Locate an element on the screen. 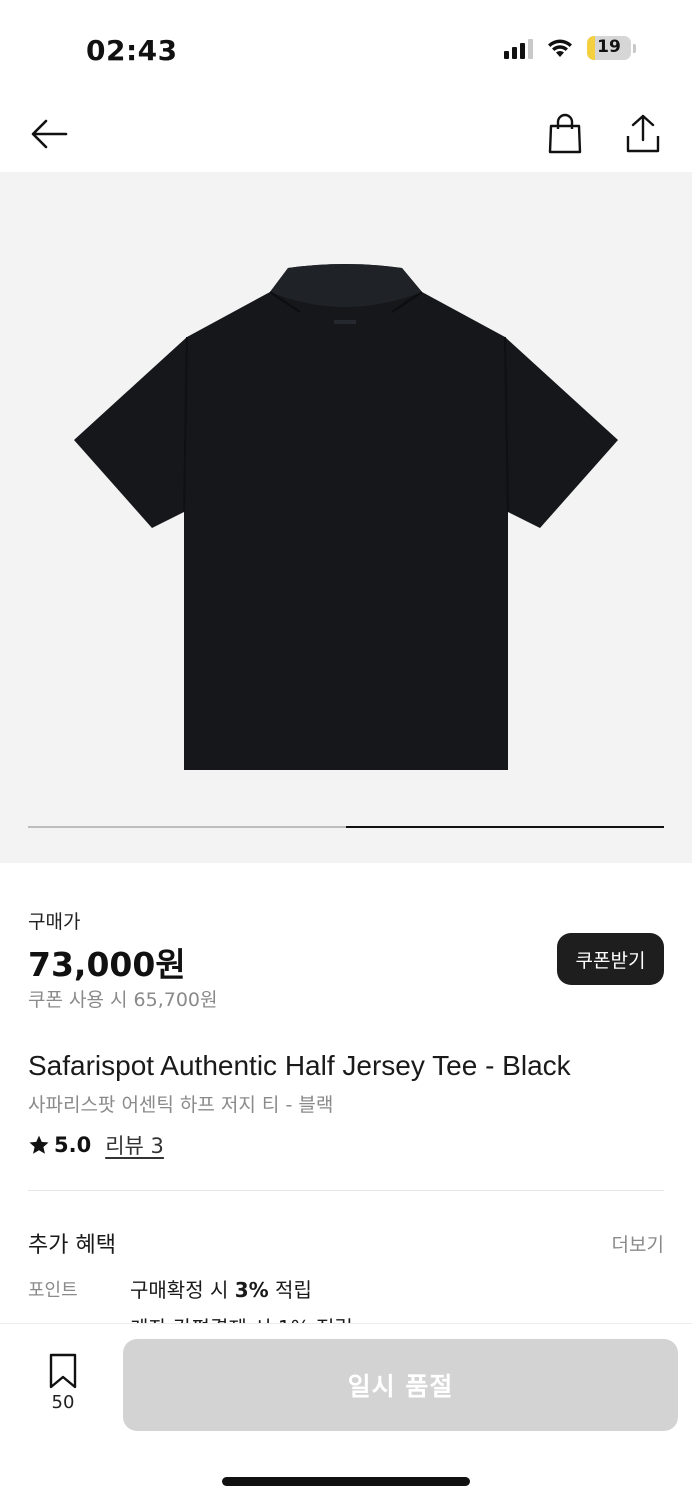 The height and width of the screenshot is (1500, 692). point-benefit-suffix: 적립 is located at coordinates (290, 1290).